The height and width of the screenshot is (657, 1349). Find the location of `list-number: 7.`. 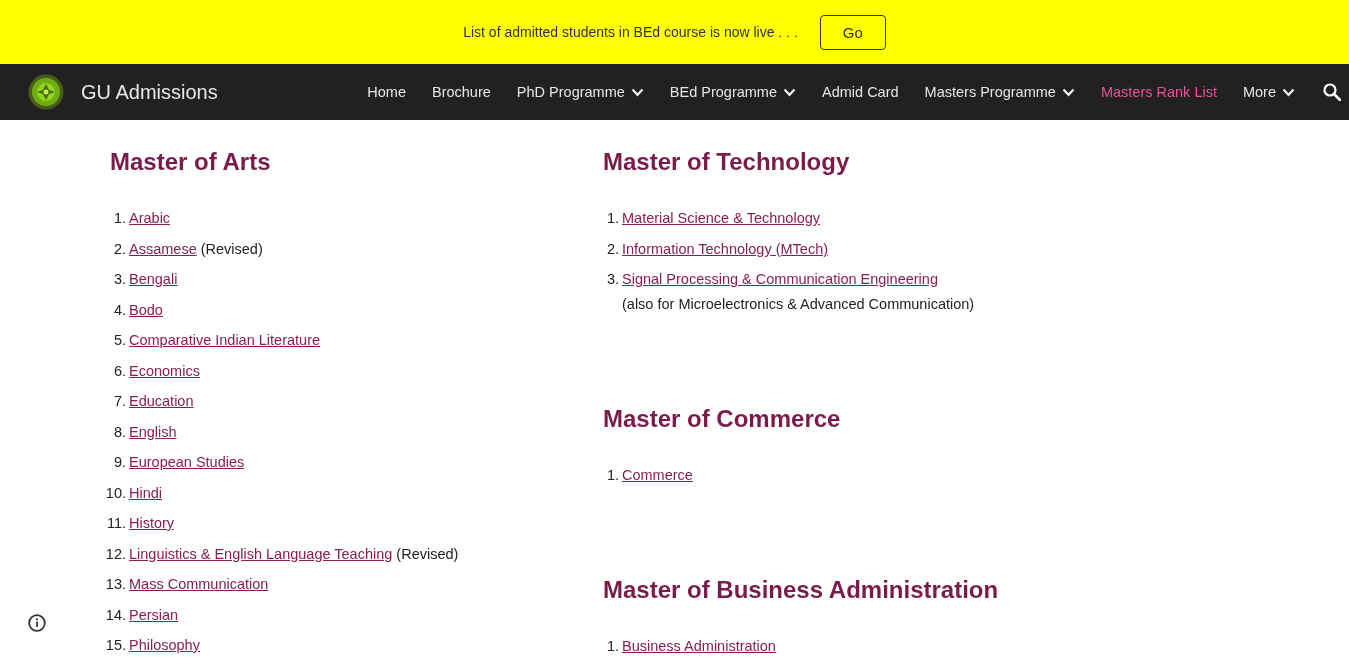

list-number: 7. is located at coordinates (119, 401).